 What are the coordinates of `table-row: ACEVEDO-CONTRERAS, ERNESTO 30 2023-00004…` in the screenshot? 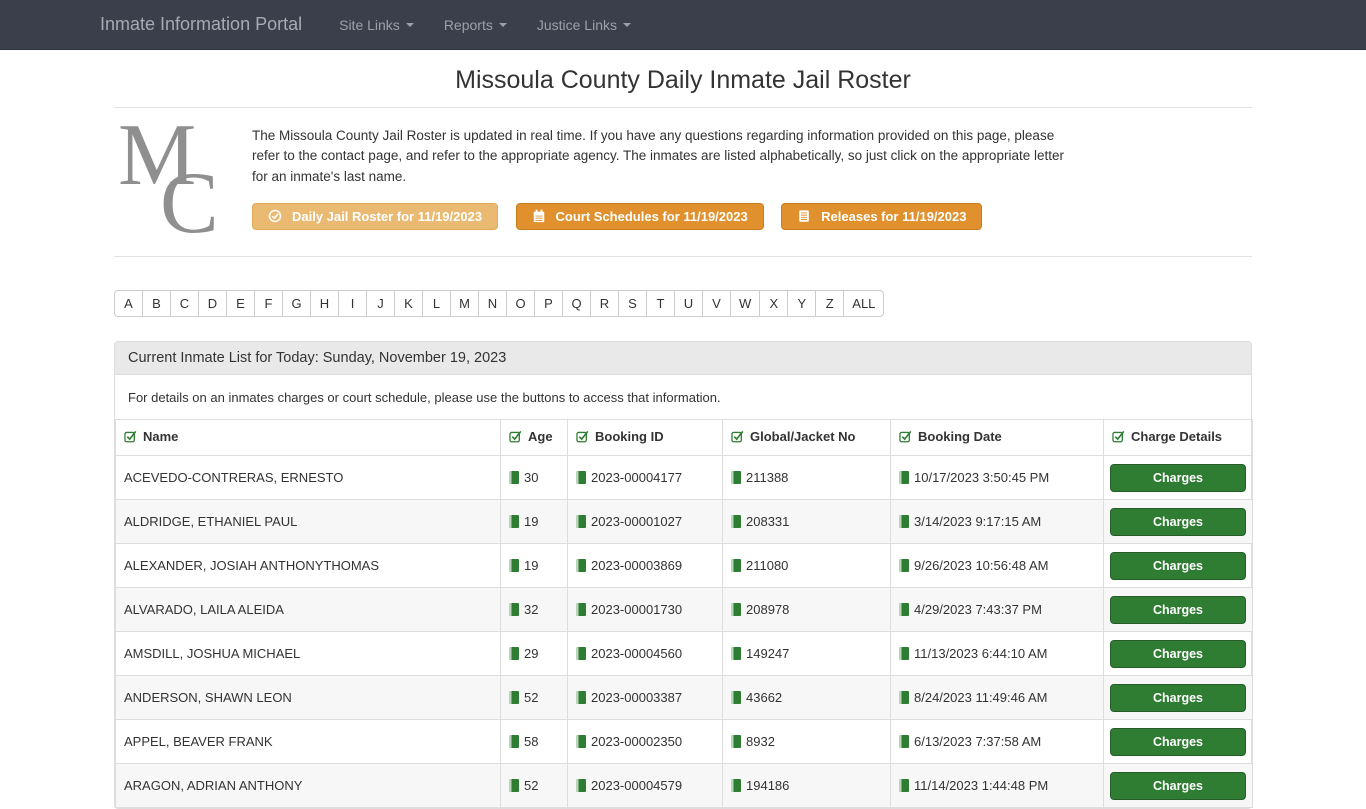 It's located at (684, 477).